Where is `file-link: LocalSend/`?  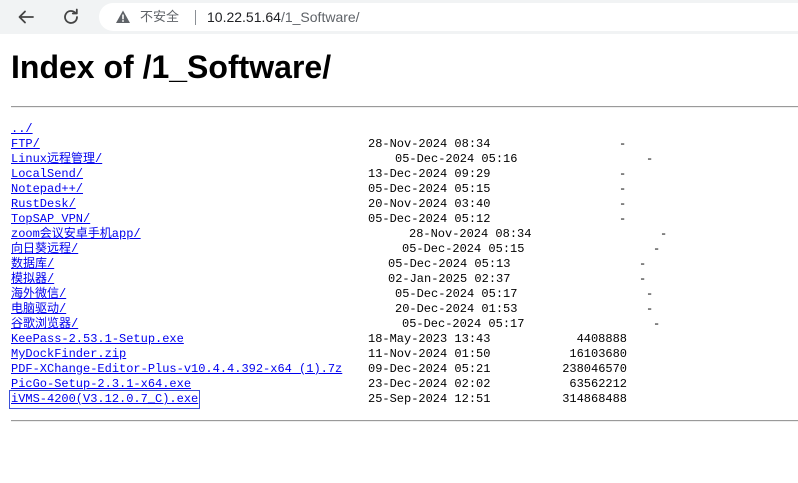
file-link: LocalSend/ is located at coordinates (47, 174).